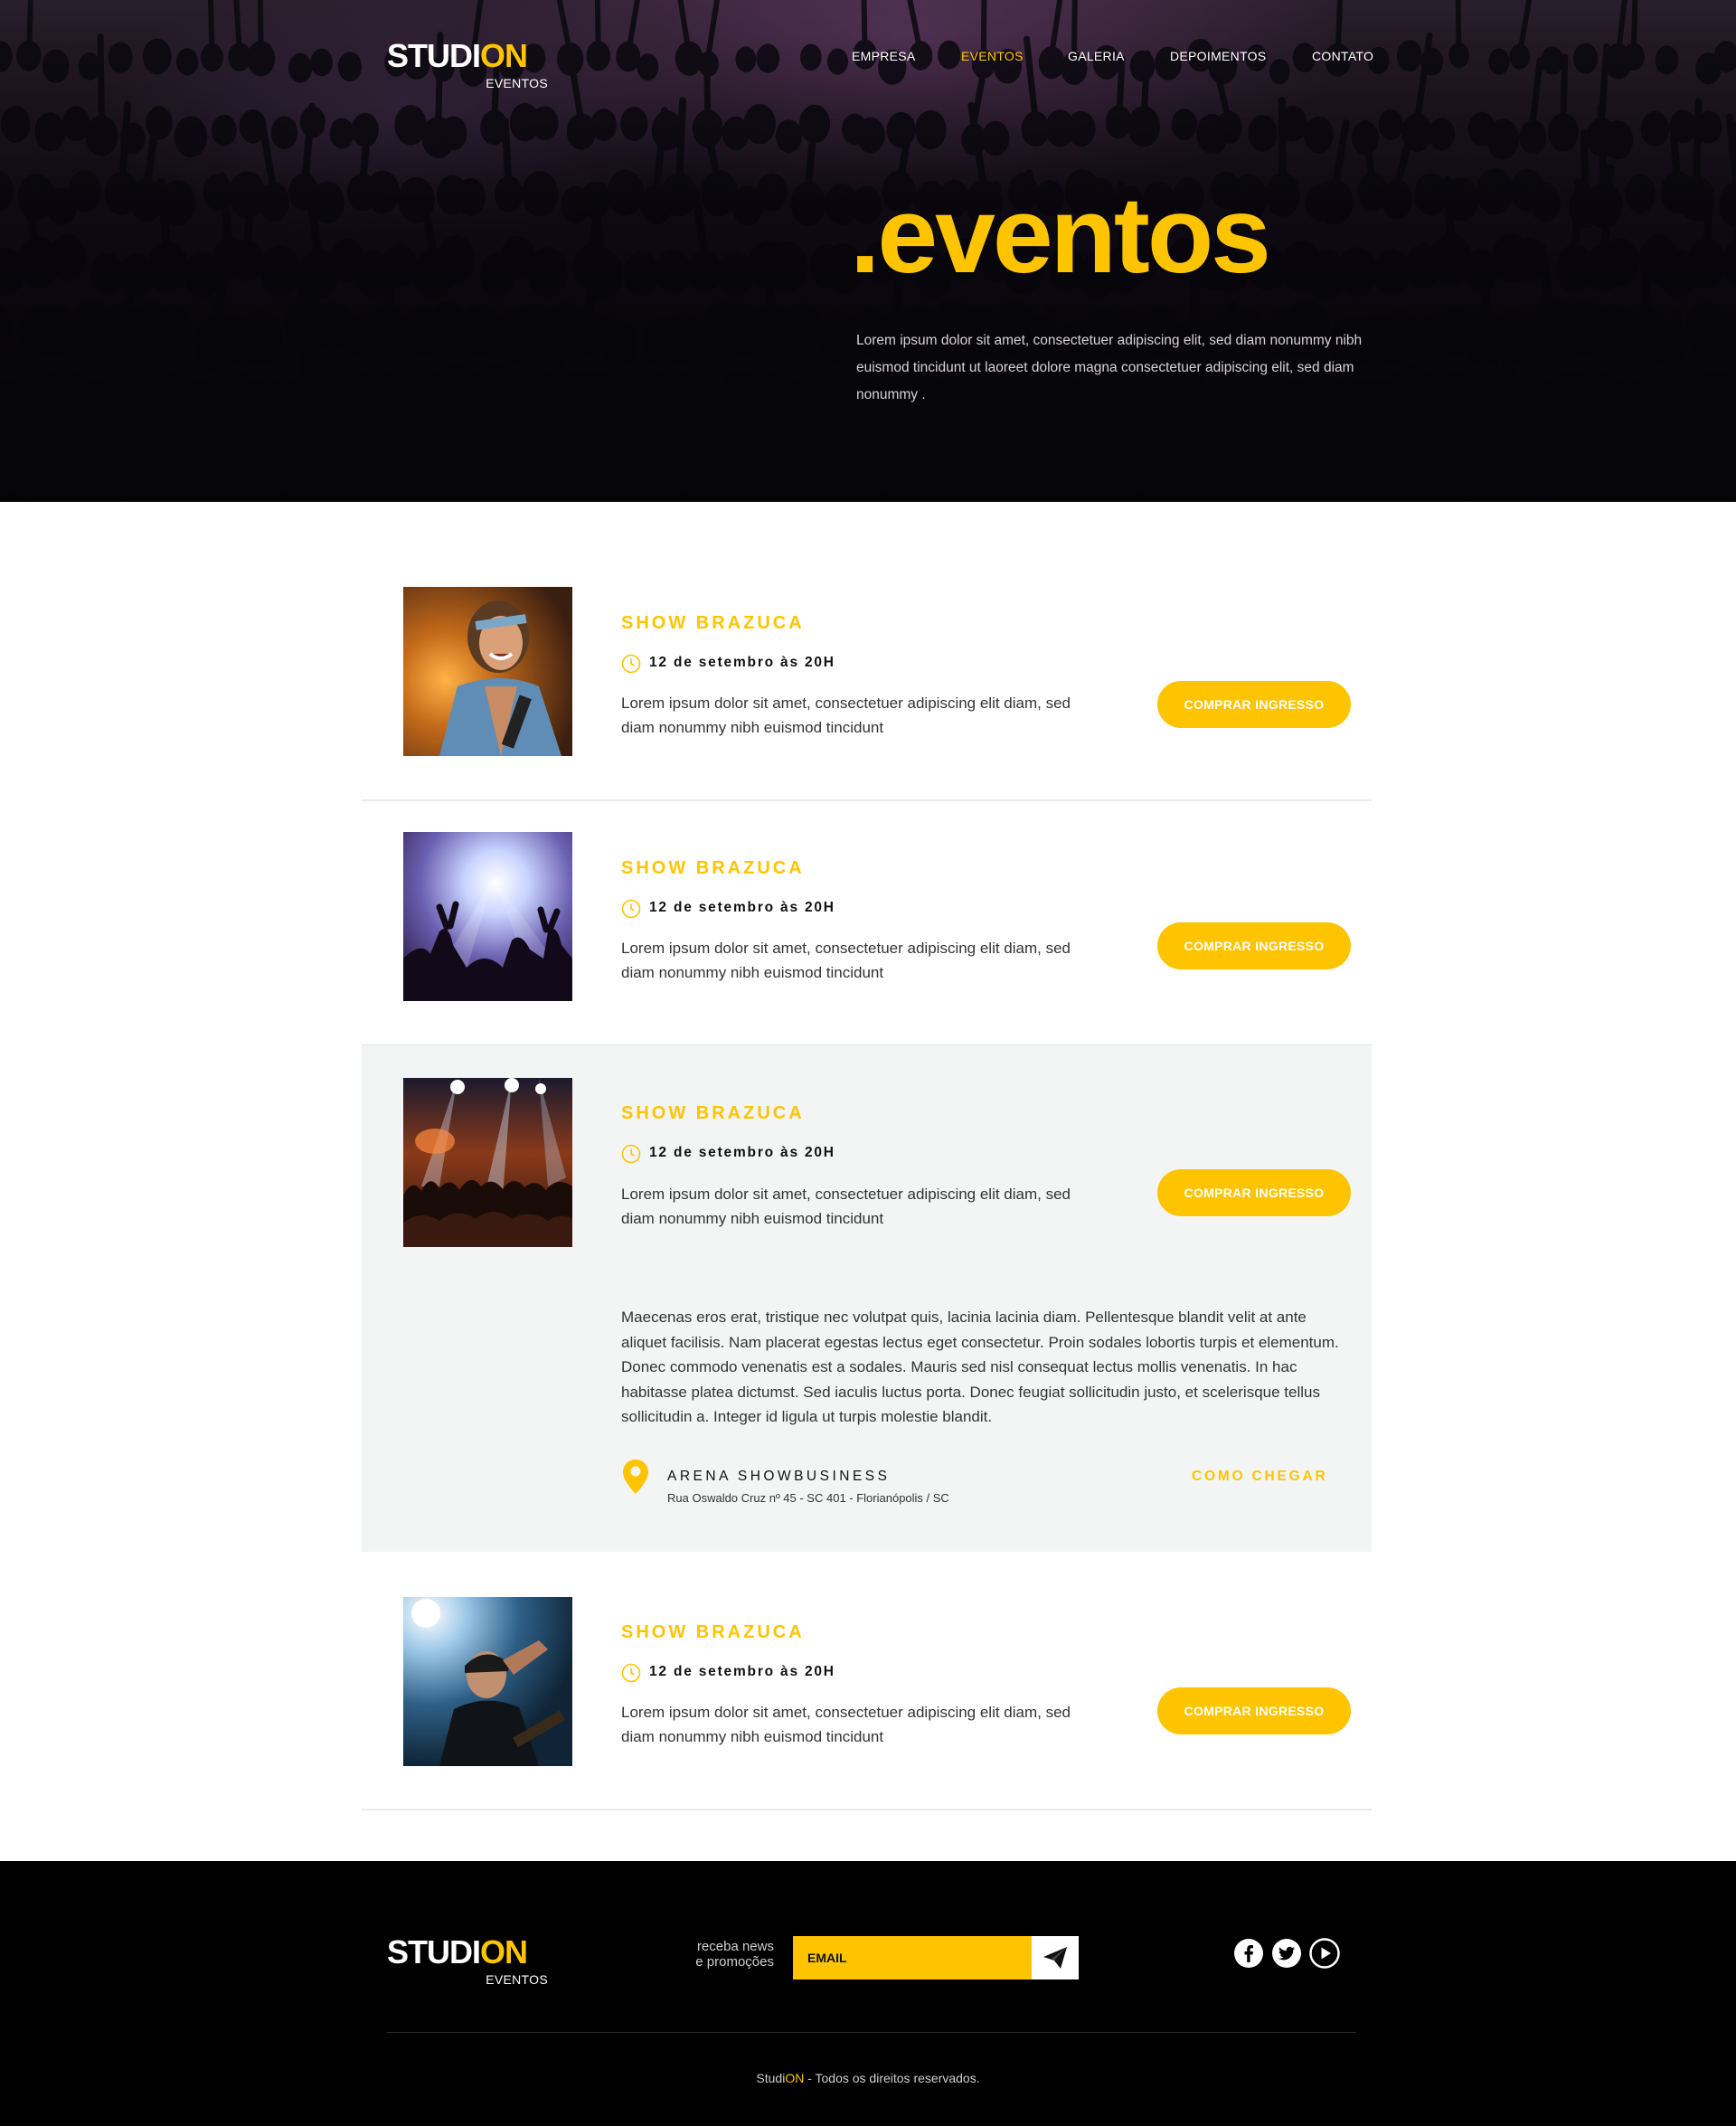 This screenshot has height=2126, width=1736. I want to click on event-divider, so click(867, 1809).